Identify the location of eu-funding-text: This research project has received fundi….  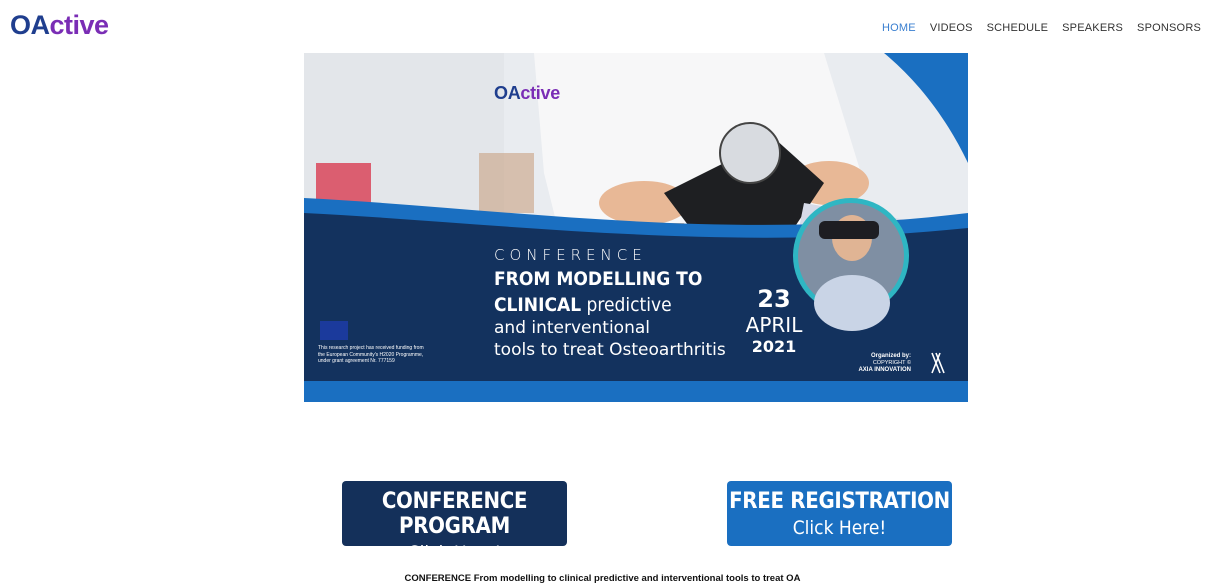
(371, 354).